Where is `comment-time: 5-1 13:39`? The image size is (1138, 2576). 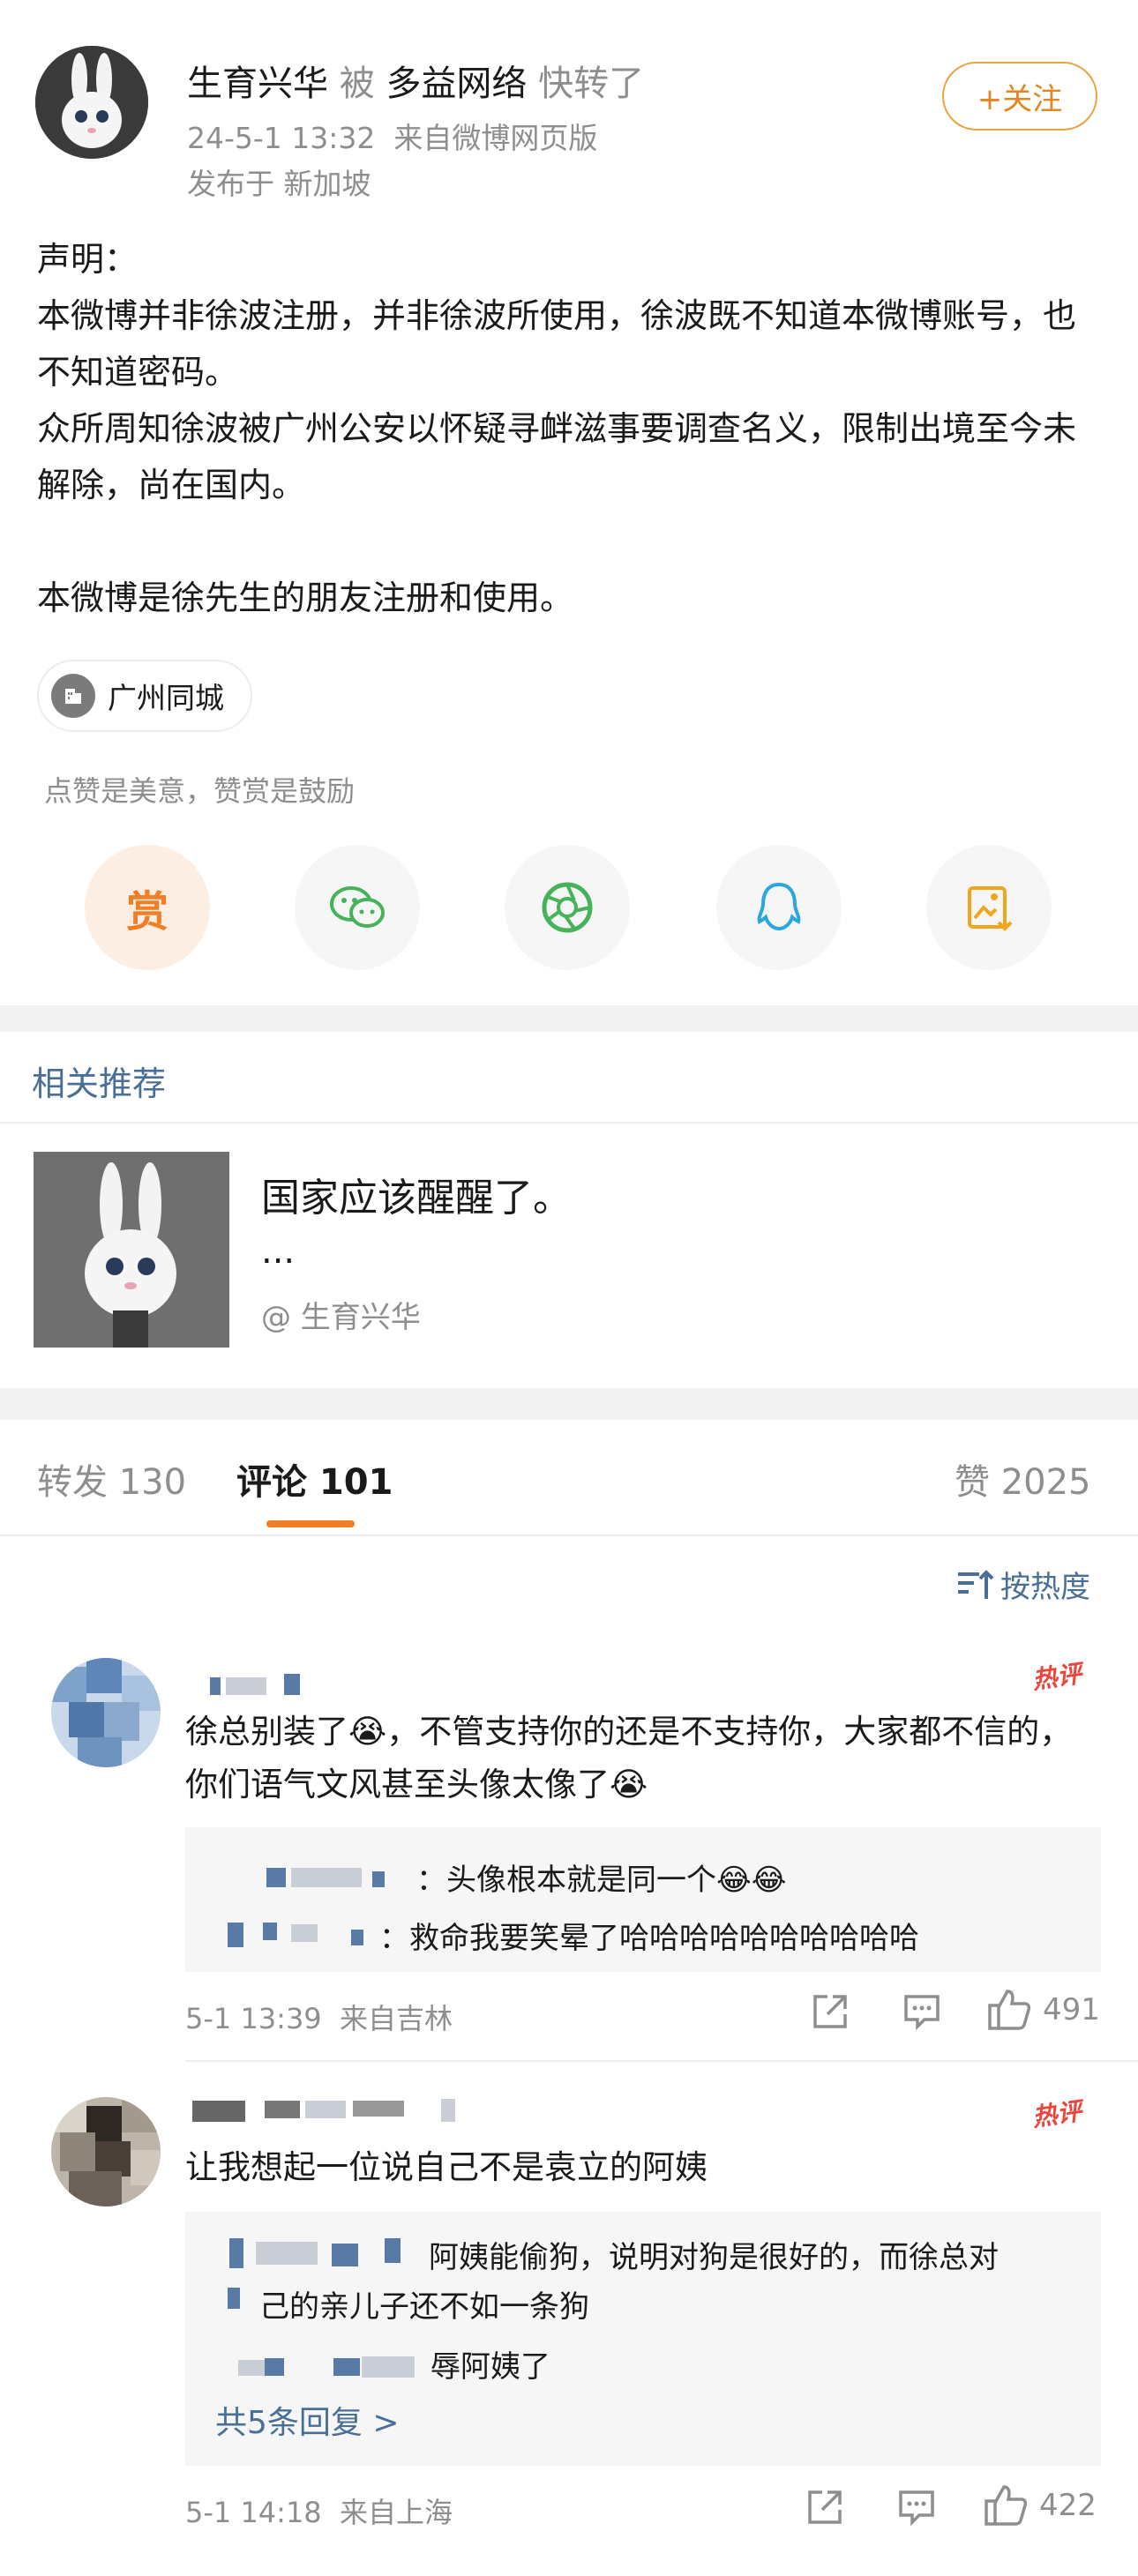 comment-time: 5-1 13:39 is located at coordinates (253, 2018).